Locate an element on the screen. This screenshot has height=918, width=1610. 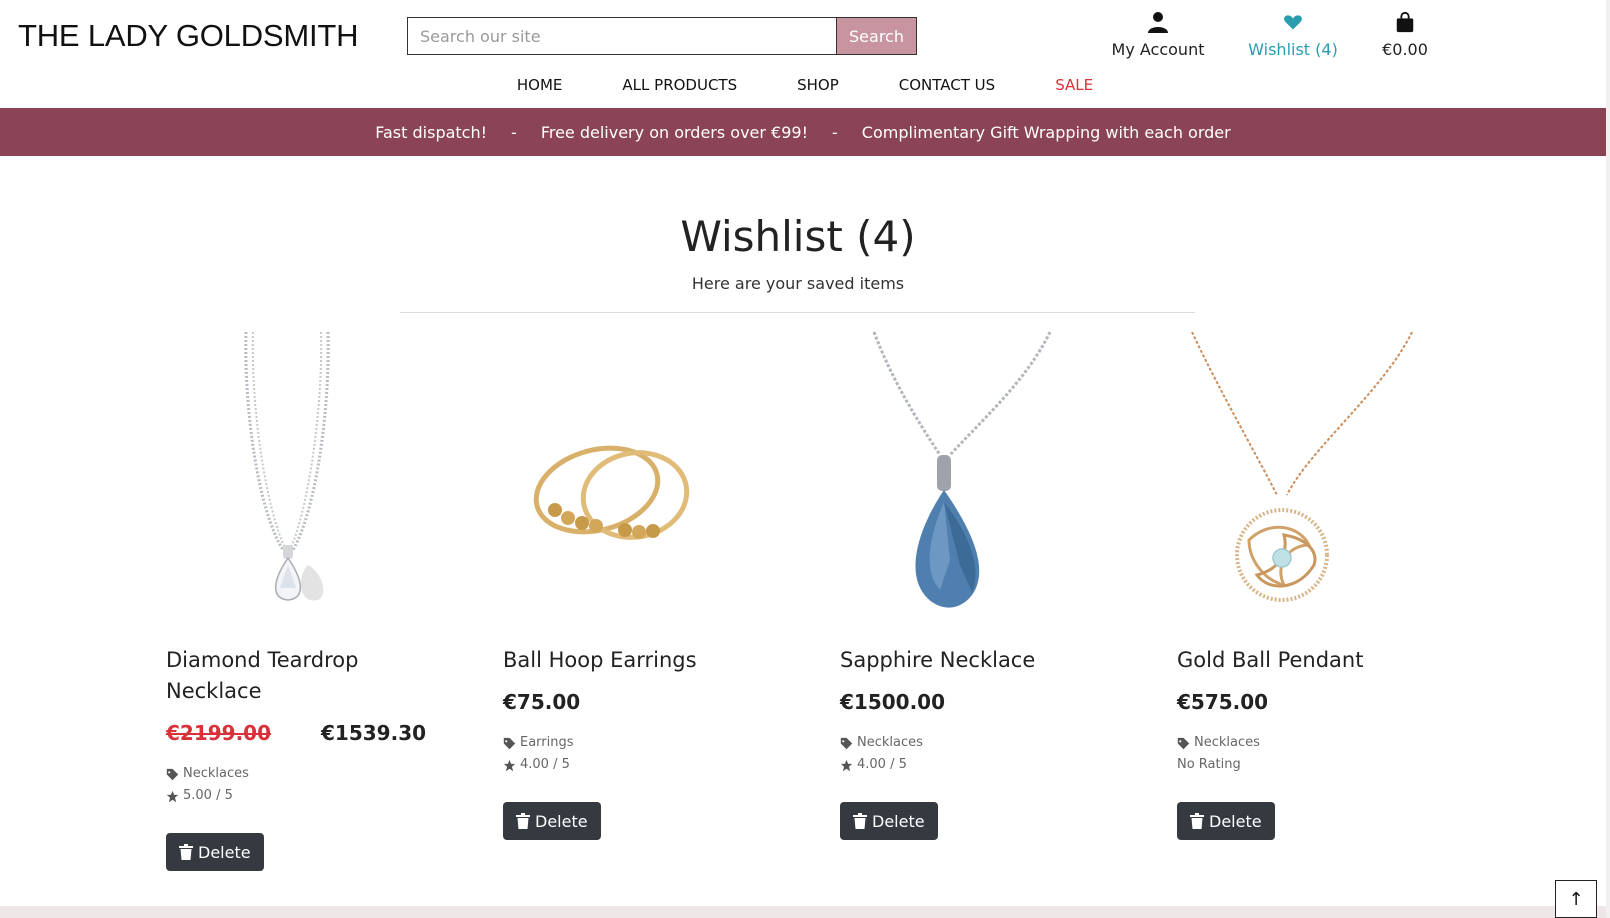
product-category: Earrings is located at coordinates (547, 743).